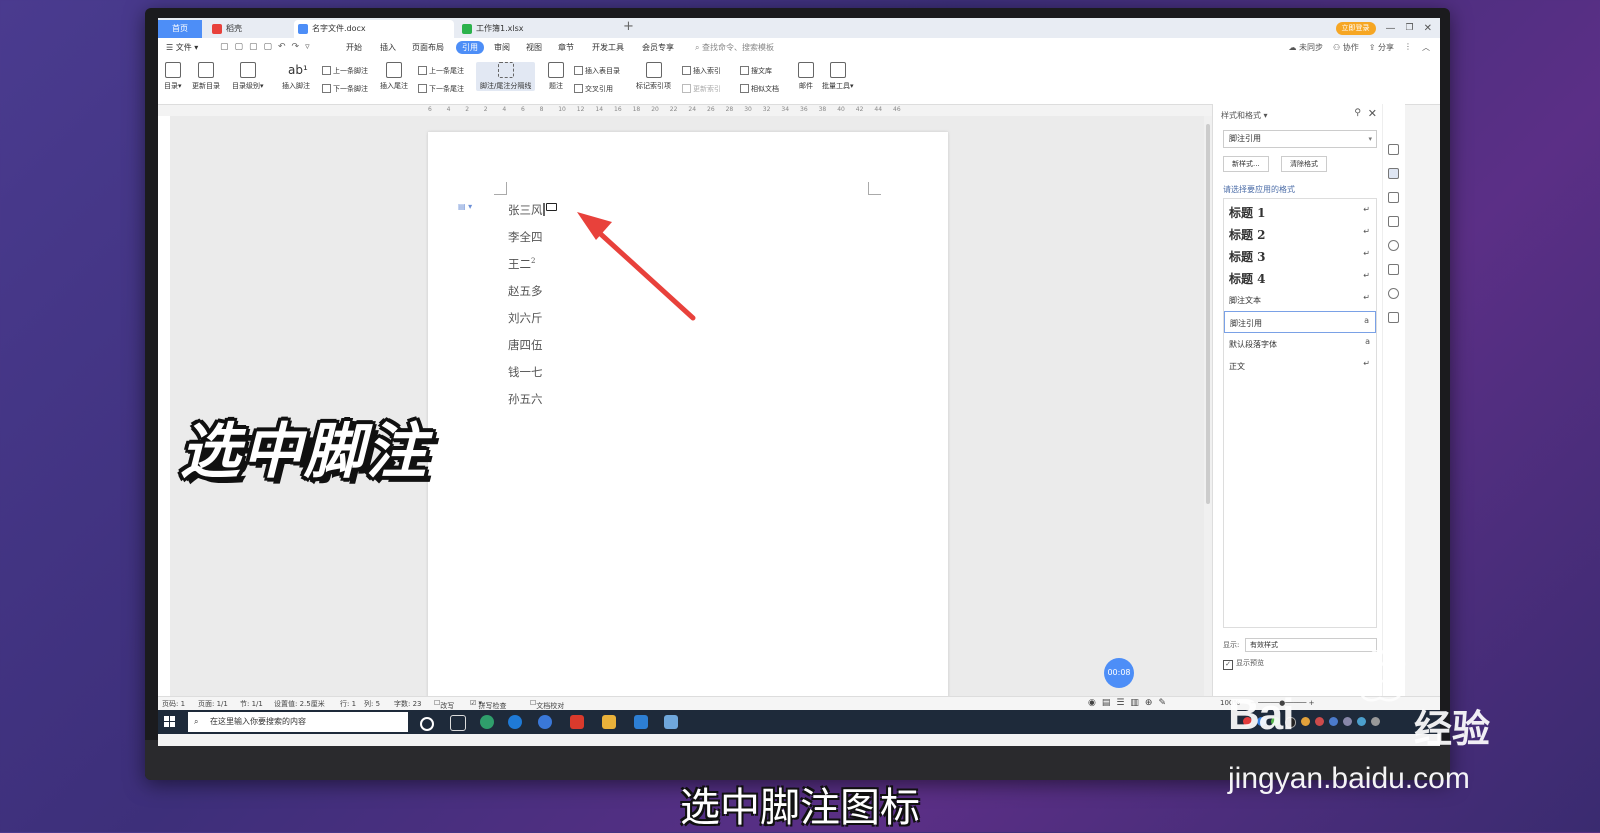 The height and width of the screenshot is (833, 1600). What do you see at coordinates (1378, 676) in the screenshot?
I see `baidu-paw-logo` at bounding box center [1378, 676].